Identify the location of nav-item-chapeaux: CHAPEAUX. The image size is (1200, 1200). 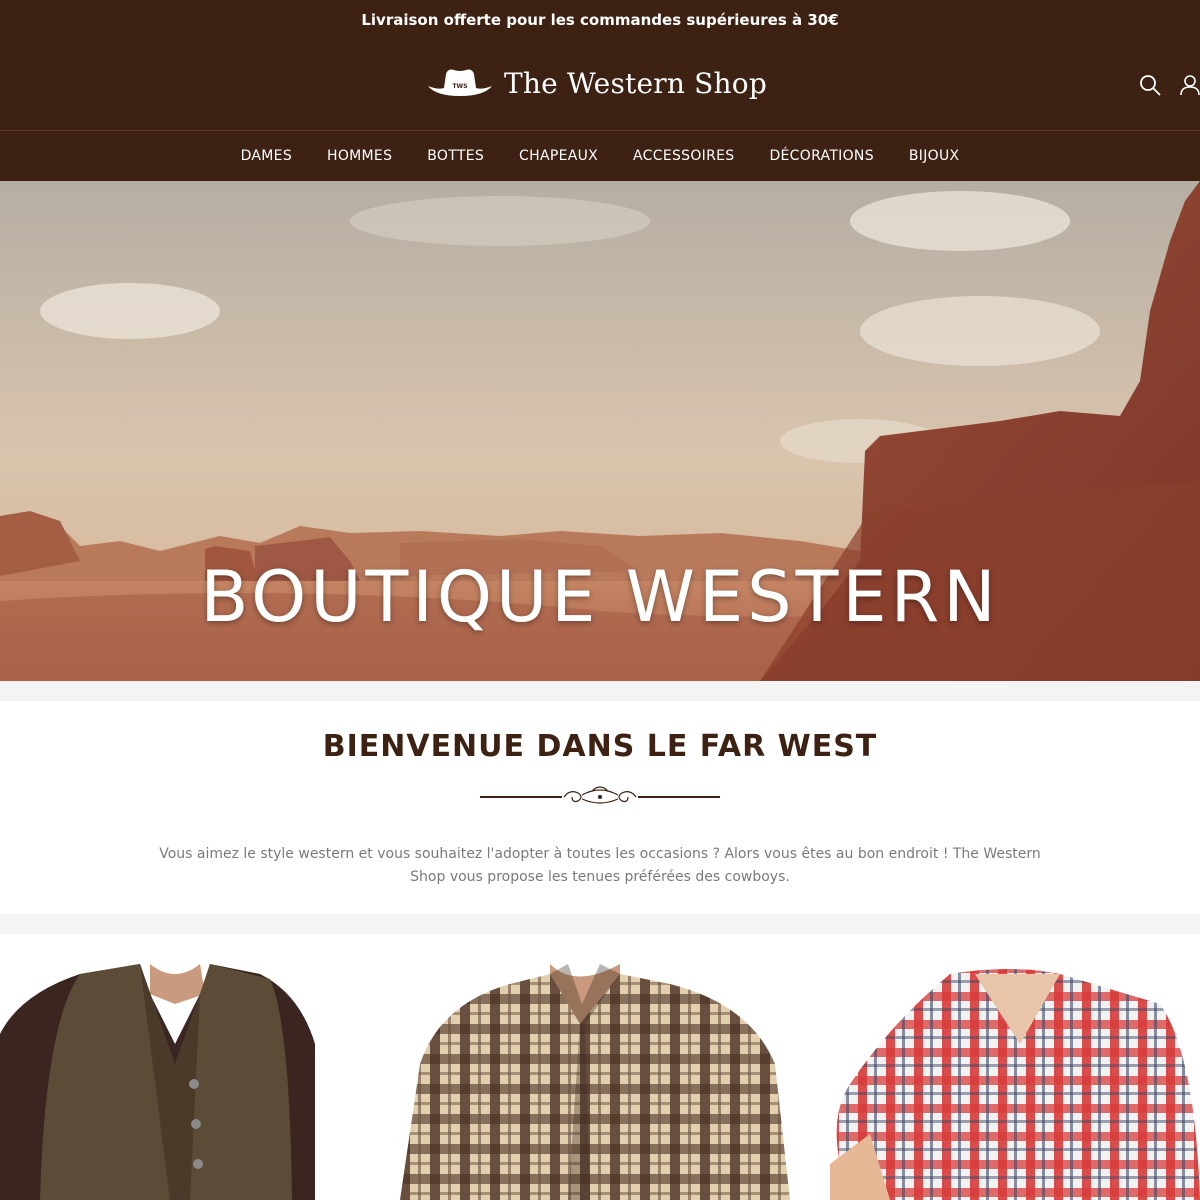
(558, 156).